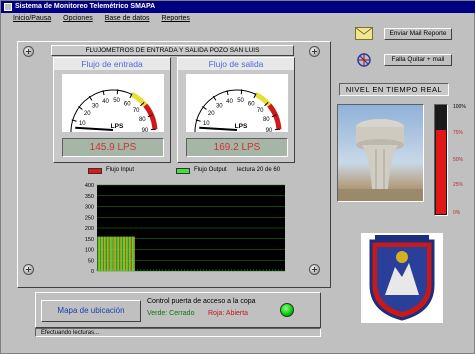 Image resolution: width=475 pixels, height=354 pixels. Describe the element at coordinates (8, 7) in the screenshot. I see `app-icon` at that location.